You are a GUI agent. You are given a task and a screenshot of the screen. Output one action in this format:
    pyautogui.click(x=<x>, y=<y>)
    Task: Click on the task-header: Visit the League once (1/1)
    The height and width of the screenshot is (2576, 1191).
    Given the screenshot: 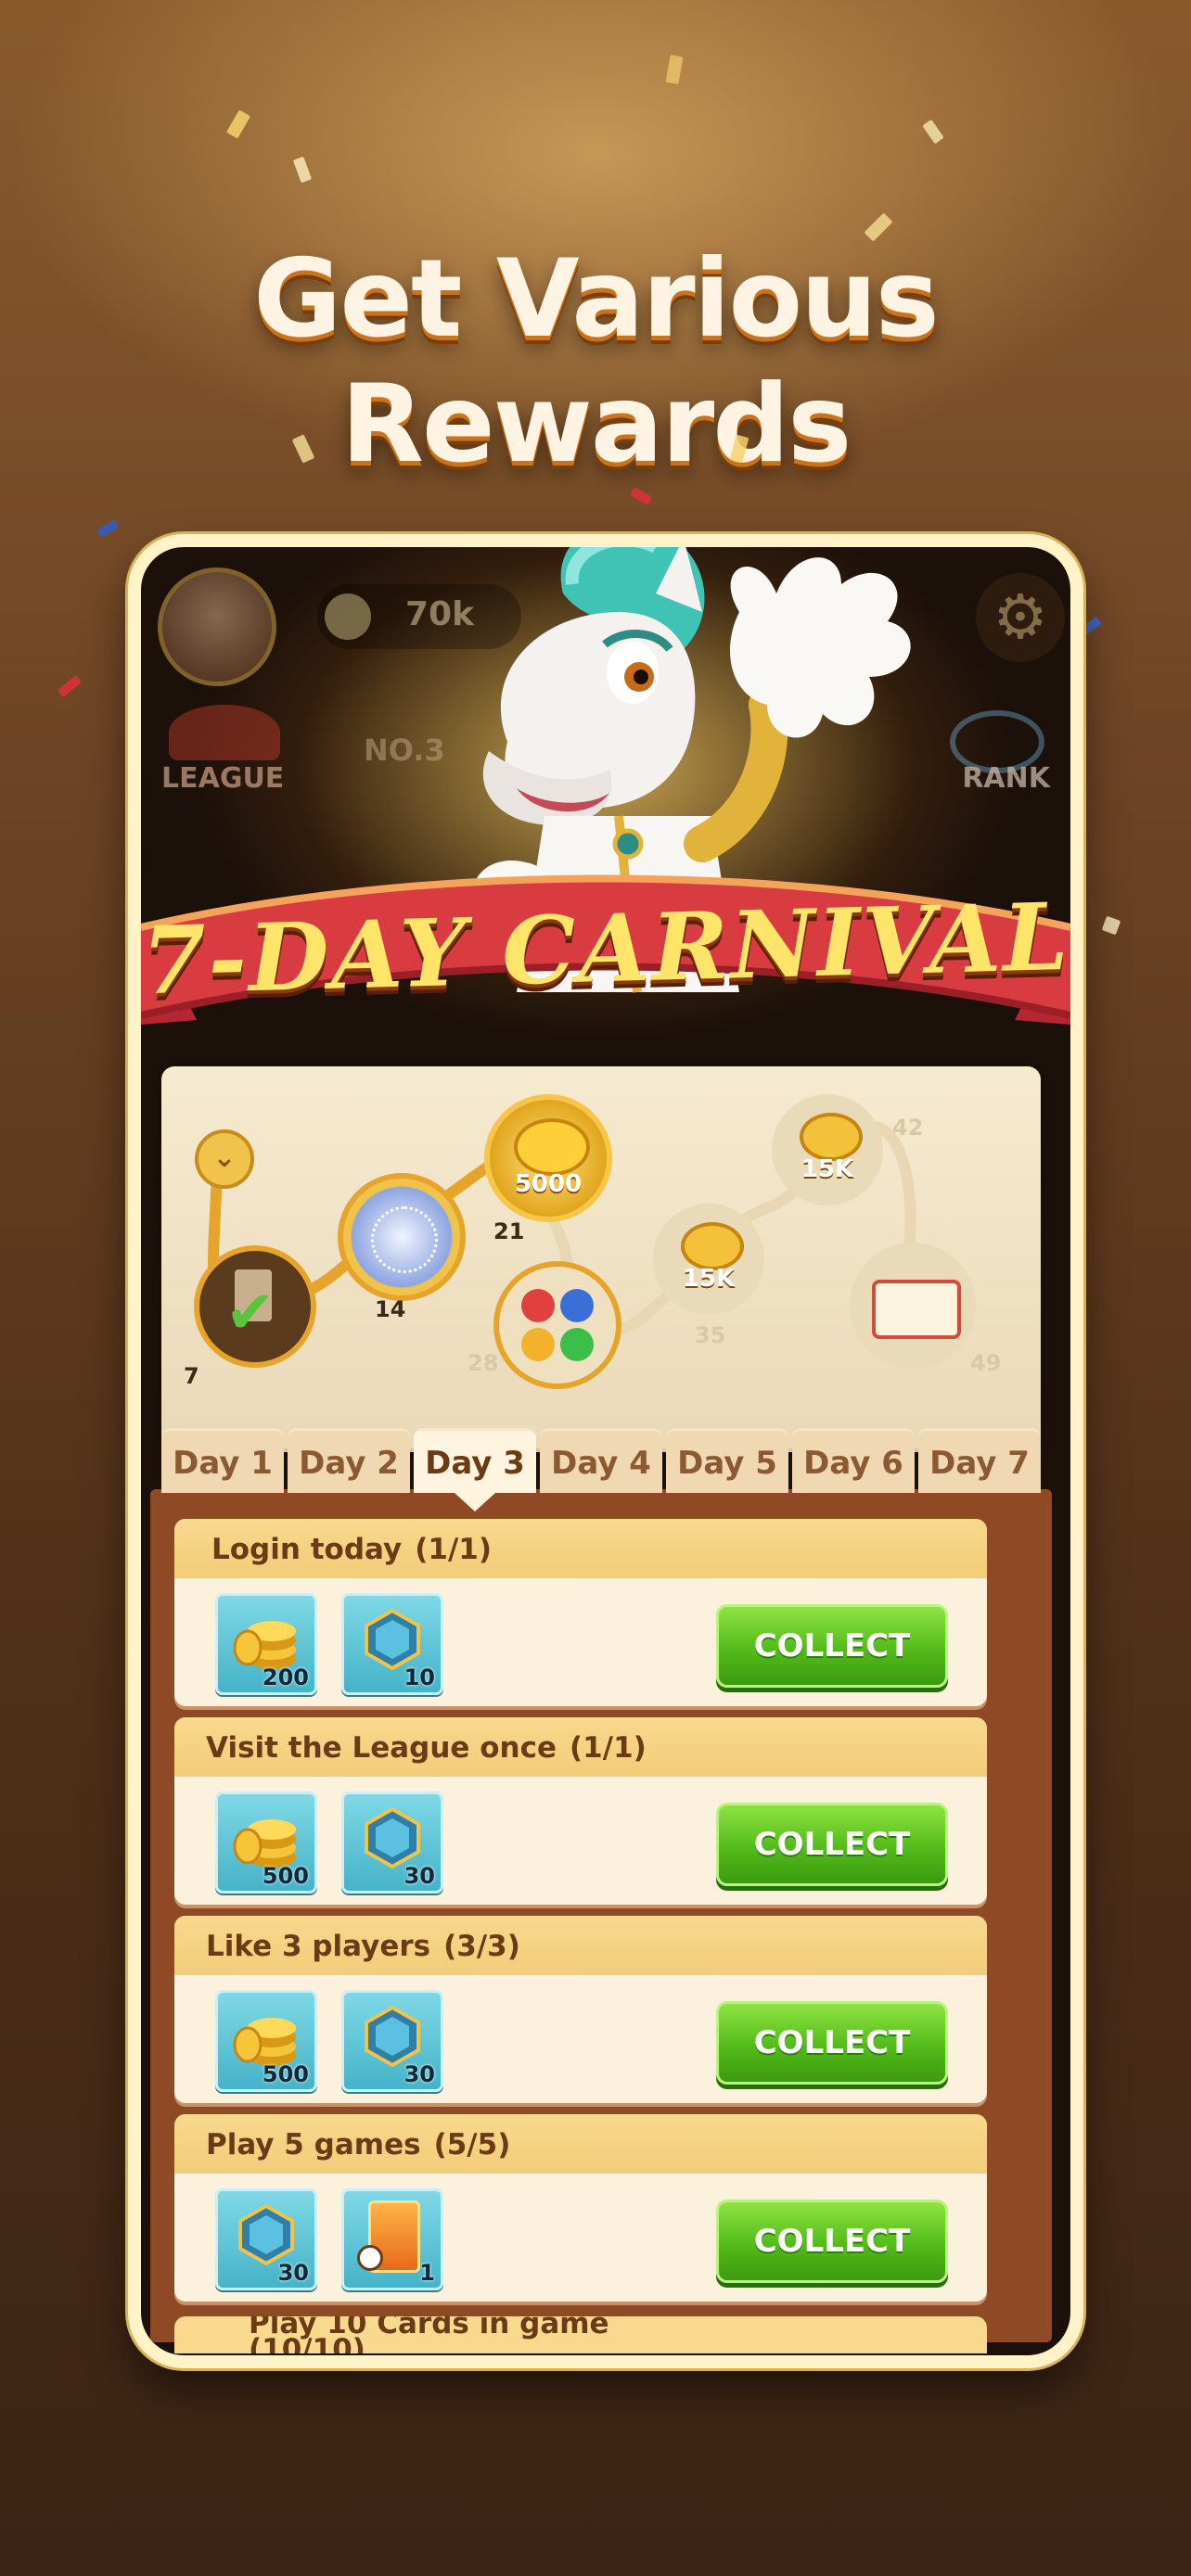 What is the action you would take?
    pyautogui.click(x=580, y=1747)
    